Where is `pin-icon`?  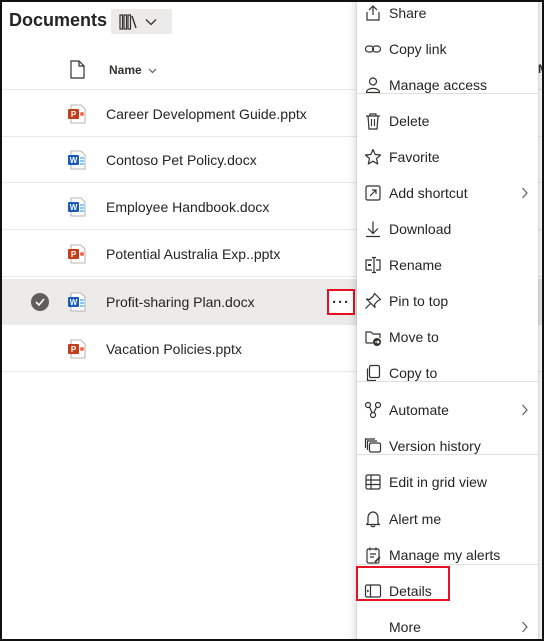
pin-icon is located at coordinates (373, 301).